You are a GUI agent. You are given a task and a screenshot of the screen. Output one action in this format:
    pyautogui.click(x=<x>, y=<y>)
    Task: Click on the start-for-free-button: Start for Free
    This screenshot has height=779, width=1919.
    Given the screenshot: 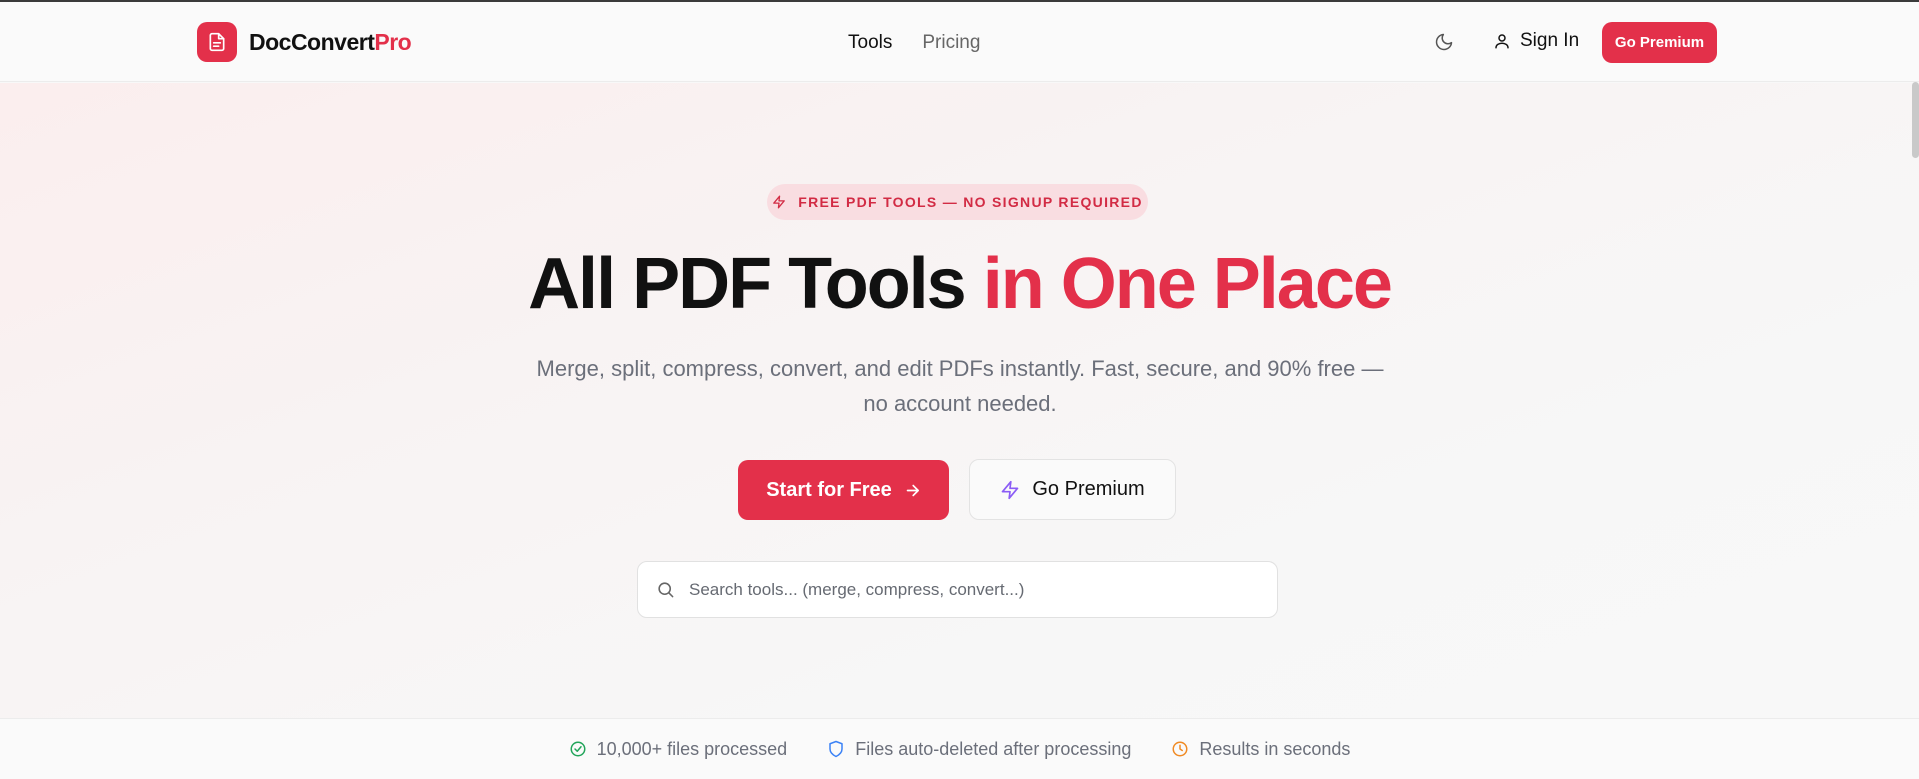 What is the action you would take?
    pyautogui.click(x=843, y=490)
    